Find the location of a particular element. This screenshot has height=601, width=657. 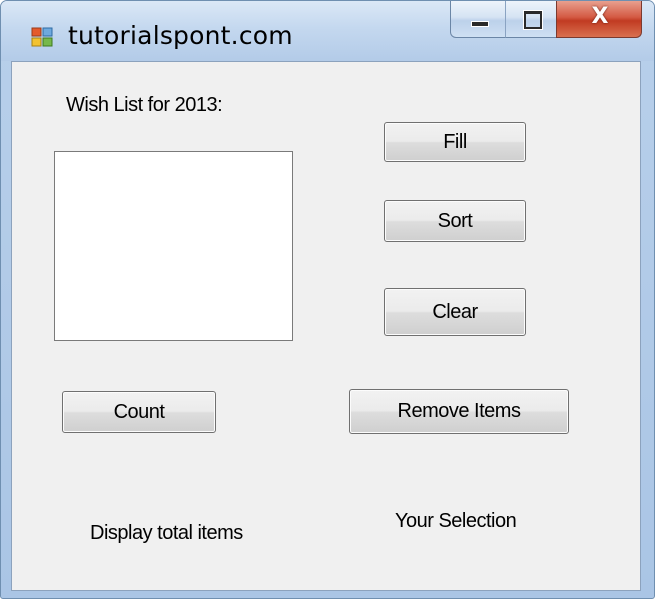

wishlist-label: Wish List for 2013: is located at coordinates (144, 105).